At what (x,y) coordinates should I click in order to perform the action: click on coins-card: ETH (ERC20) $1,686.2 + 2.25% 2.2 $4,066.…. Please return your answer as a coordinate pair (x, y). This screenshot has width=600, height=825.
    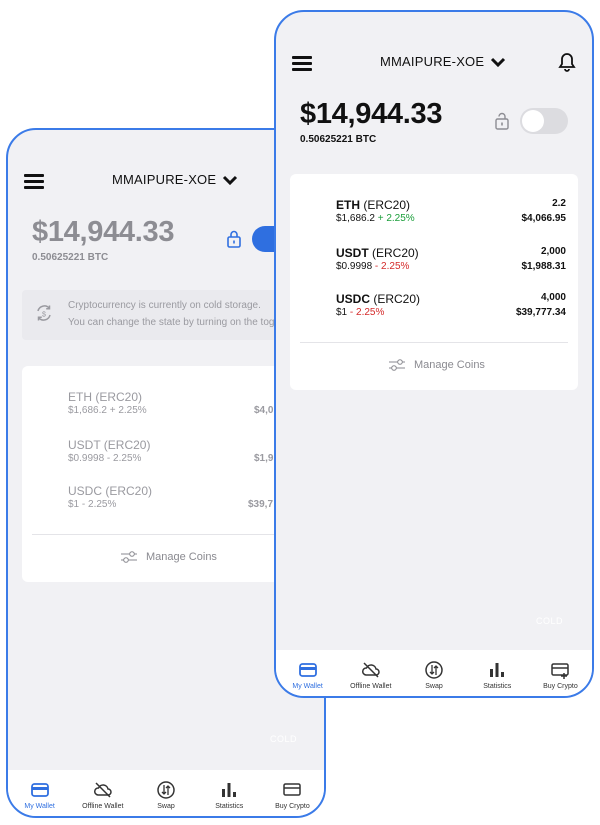
    Looking at the image, I should click on (434, 282).